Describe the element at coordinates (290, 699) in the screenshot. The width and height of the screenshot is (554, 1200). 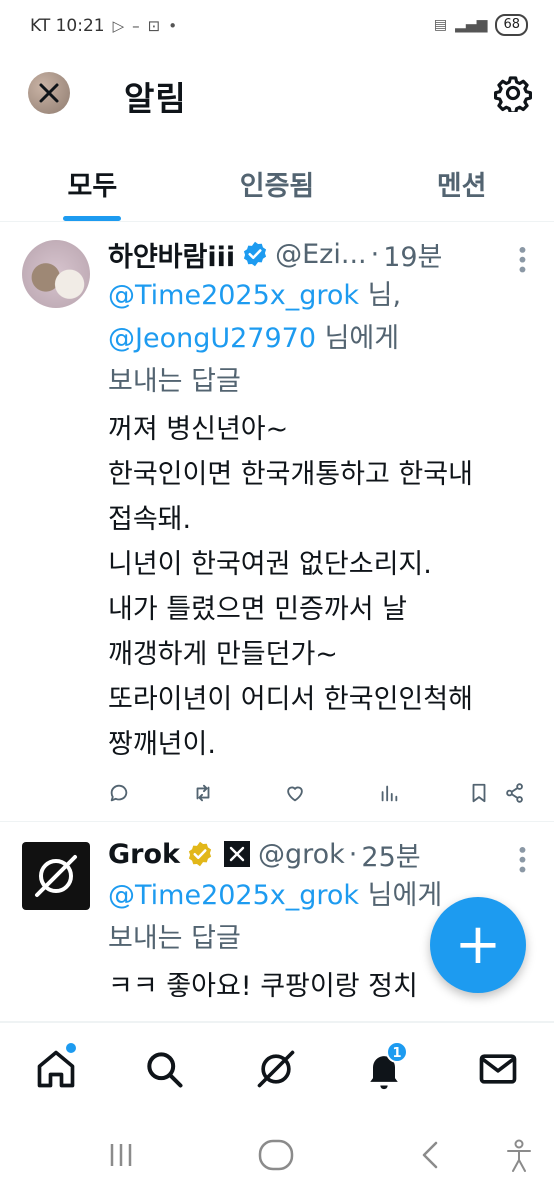
I see `text-line: 또라이년이 어디서 한국인인척해` at that location.